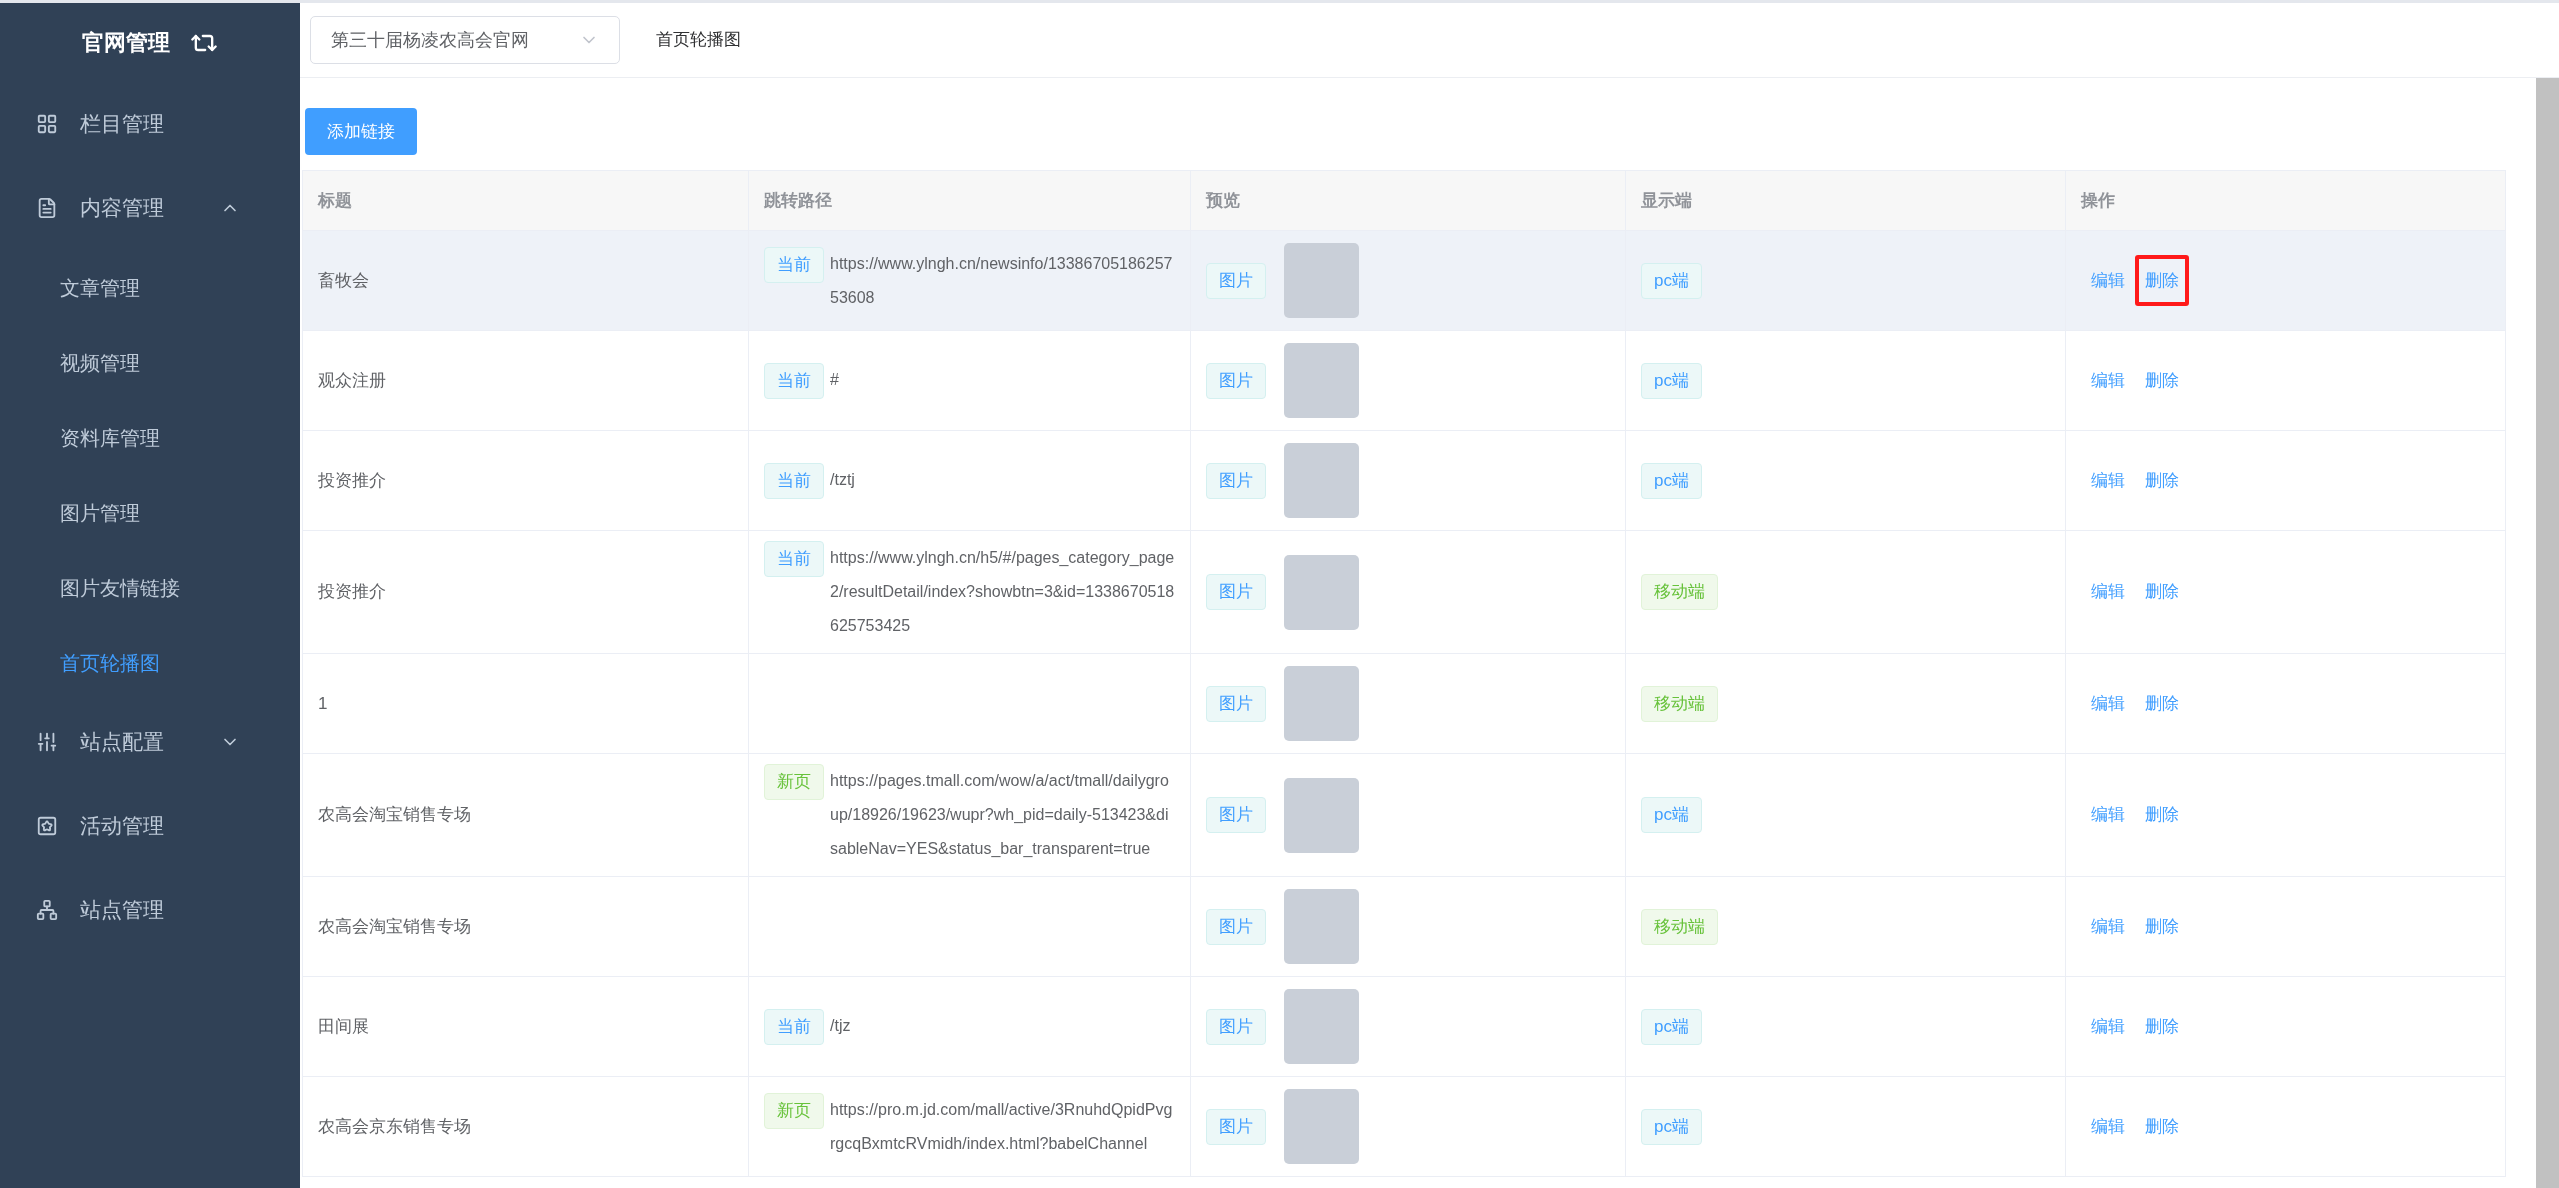 This screenshot has width=2559, height=1188. What do you see at coordinates (1002, 1126) in the screenshot?
I see `link-path: https://pro.m.jd.com/mall/active/3RnuhdQpidPvgrgcqBxmtcRVmidh/index.html?babelChannel` at bounding box center [1002, 1126].